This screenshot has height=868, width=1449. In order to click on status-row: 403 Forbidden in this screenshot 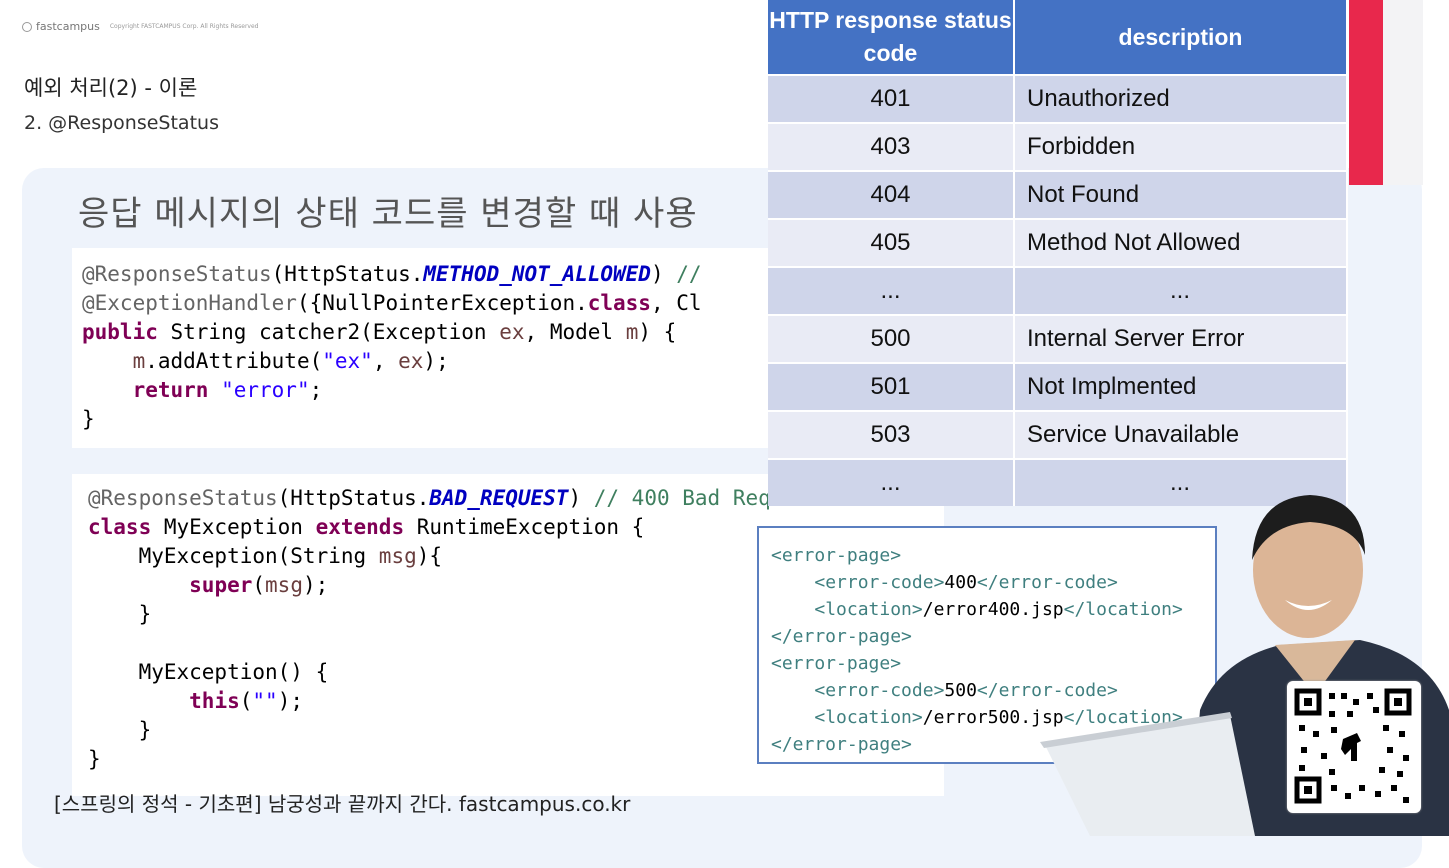, I will do `click(1058, 146)`.